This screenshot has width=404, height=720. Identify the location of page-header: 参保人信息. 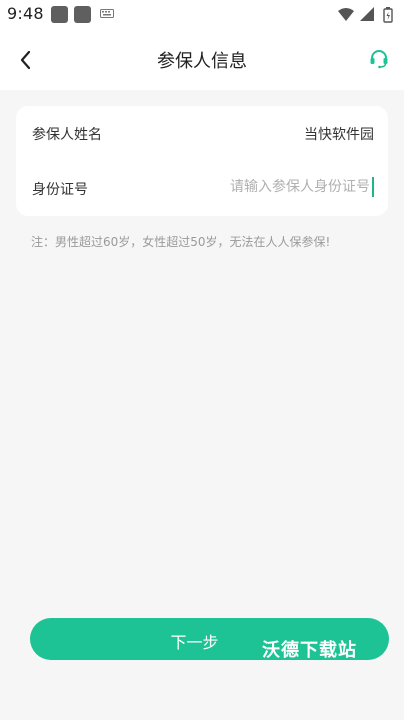
(202, 60).